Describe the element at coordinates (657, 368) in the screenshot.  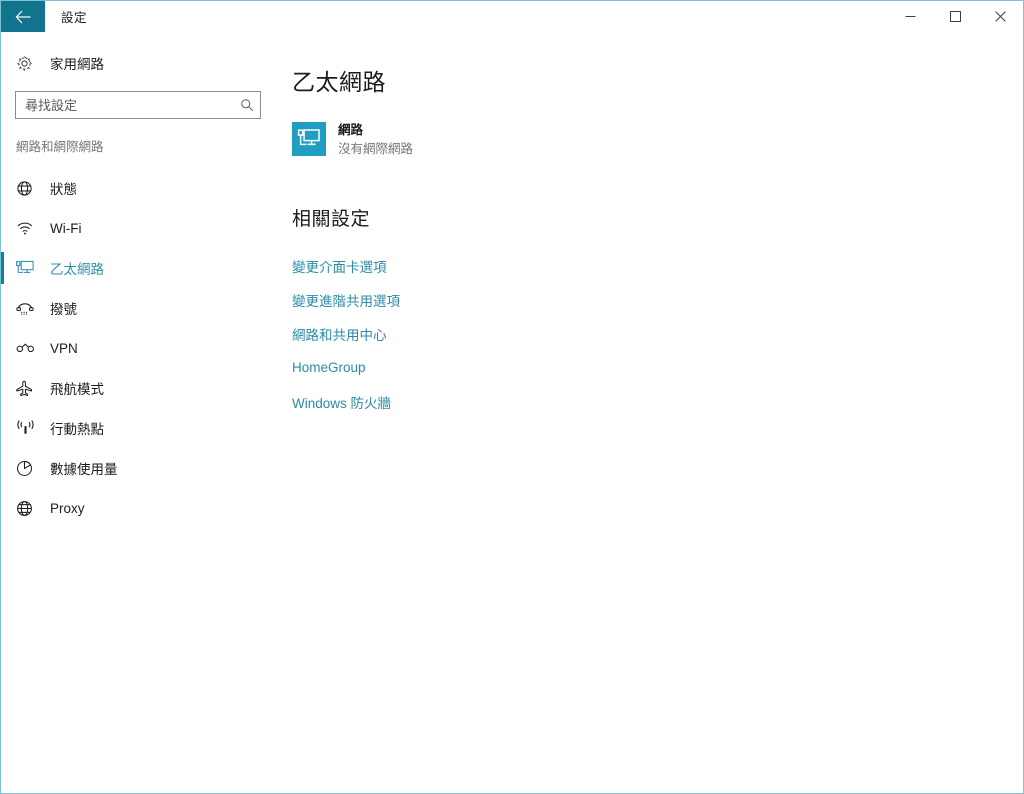
I see `list-item: HomeGroup` at that location.